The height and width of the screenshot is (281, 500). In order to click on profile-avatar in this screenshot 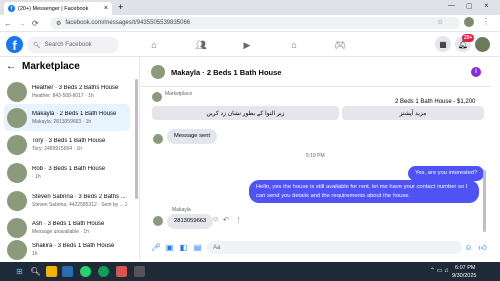, I will do `click(469, 22)`.